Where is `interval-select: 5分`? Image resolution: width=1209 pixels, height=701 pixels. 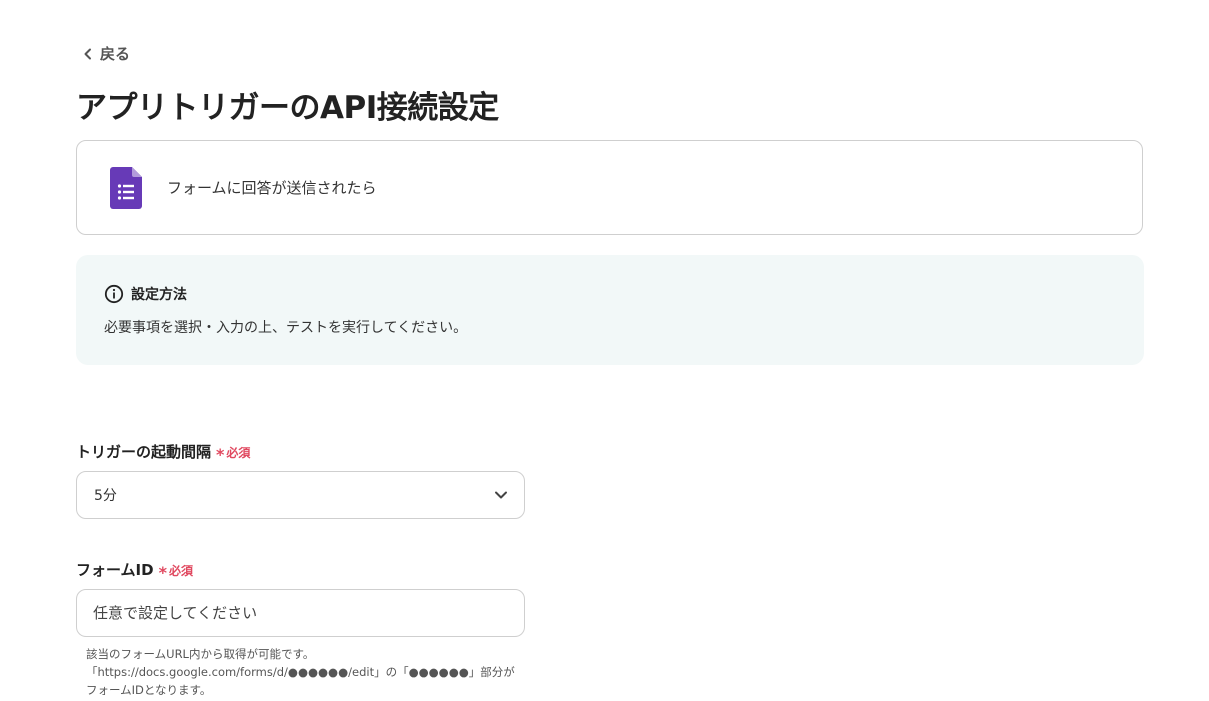
interval-select: 5分 is located at coordinates (300, 495).